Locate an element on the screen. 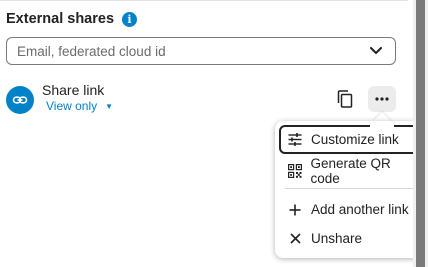 This screenshot has width=428, height=267. scrollbar-thumb is located at coordinates (420, 133).